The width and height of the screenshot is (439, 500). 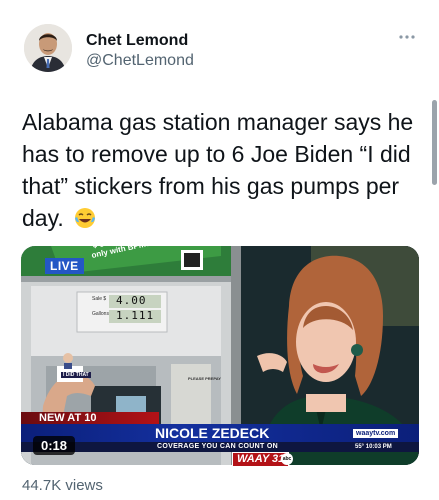 What do you see at coordinates (85, 218) in the screenshot?
I see `face-with-tears-of-joy-icon` at bounding box center [85, 218].